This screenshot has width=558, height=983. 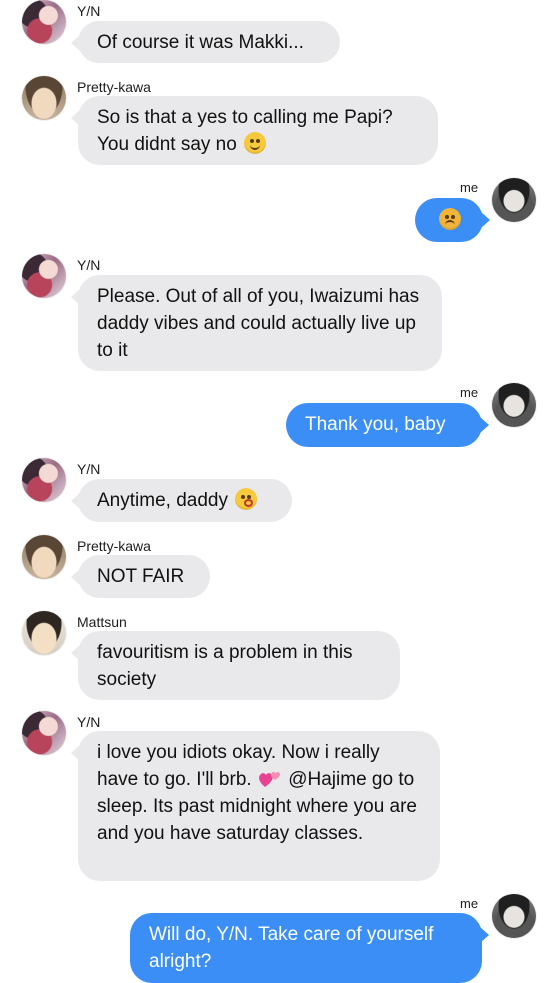 What do you see at coordinates (162, 500) in the screenshot?
I see `message-text: Anytime, daddy` at bounding box center [162, 500].